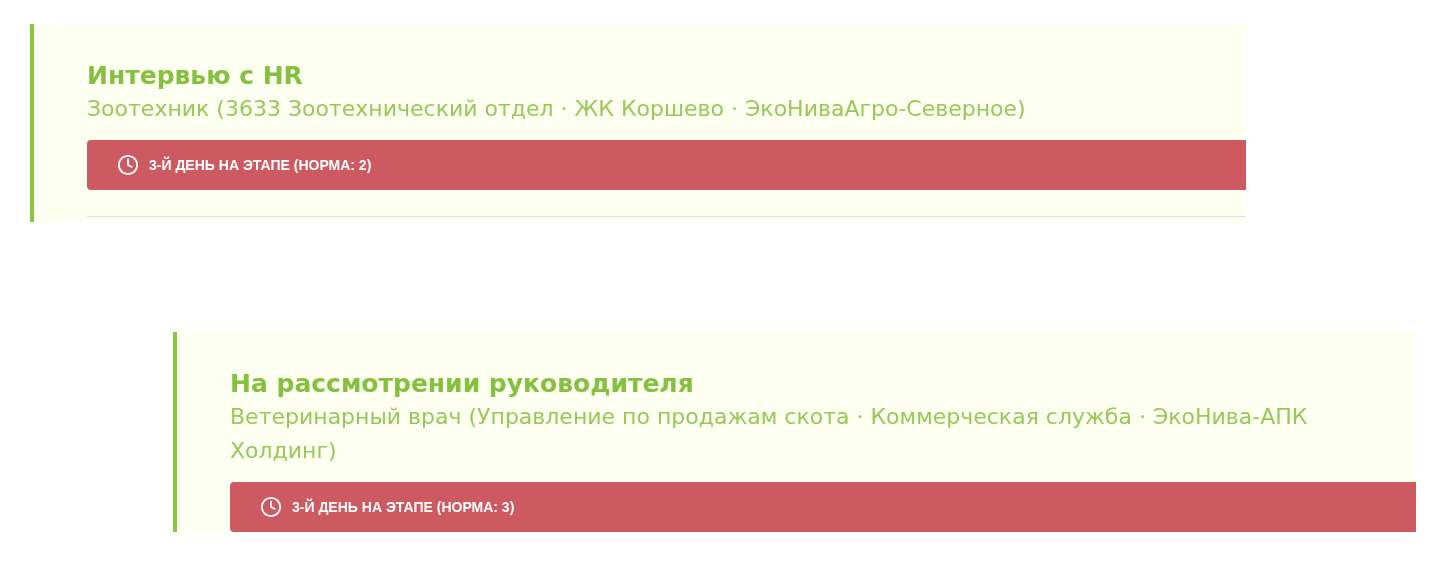 Image resolution: width=1446 pixels, height=584 pixels. Describe the element at coordinates (260, 165) in the screenshot. I see `overdue-text: 3-Й ДЕНЬ НА ЭТАПЕ (НОРМА: 2)` at that location.